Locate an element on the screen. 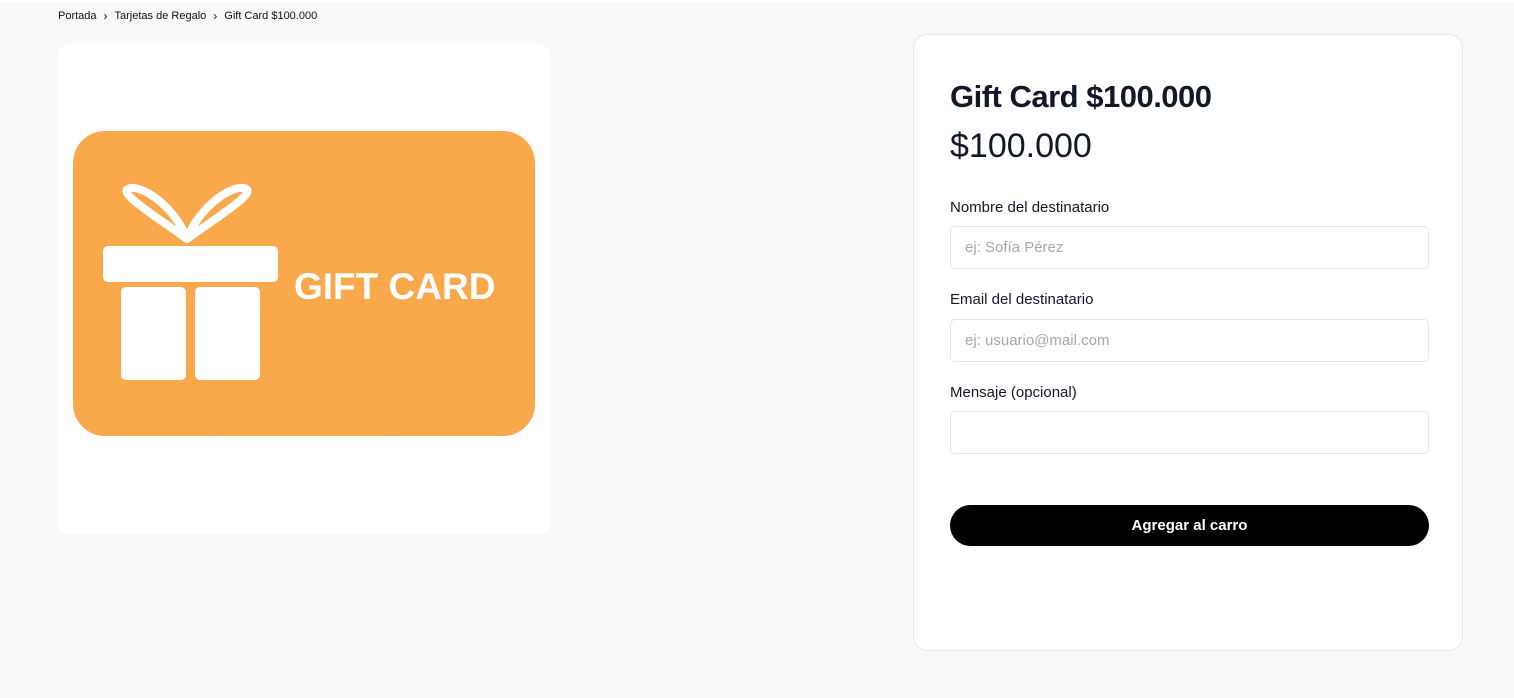  recipient-name-label: Nombre del destinatario is located at coordinates (1030, 207).